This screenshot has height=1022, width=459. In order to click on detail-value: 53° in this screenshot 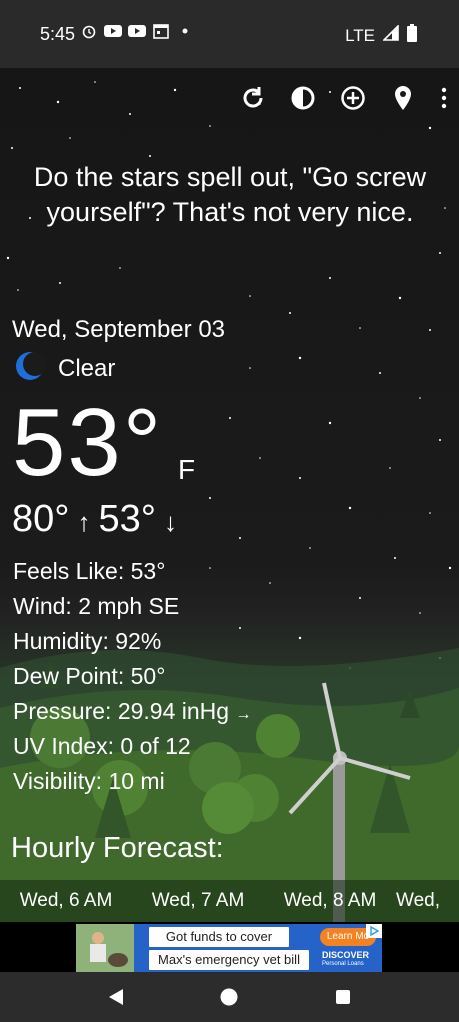, I will do `click(148, 571)`.